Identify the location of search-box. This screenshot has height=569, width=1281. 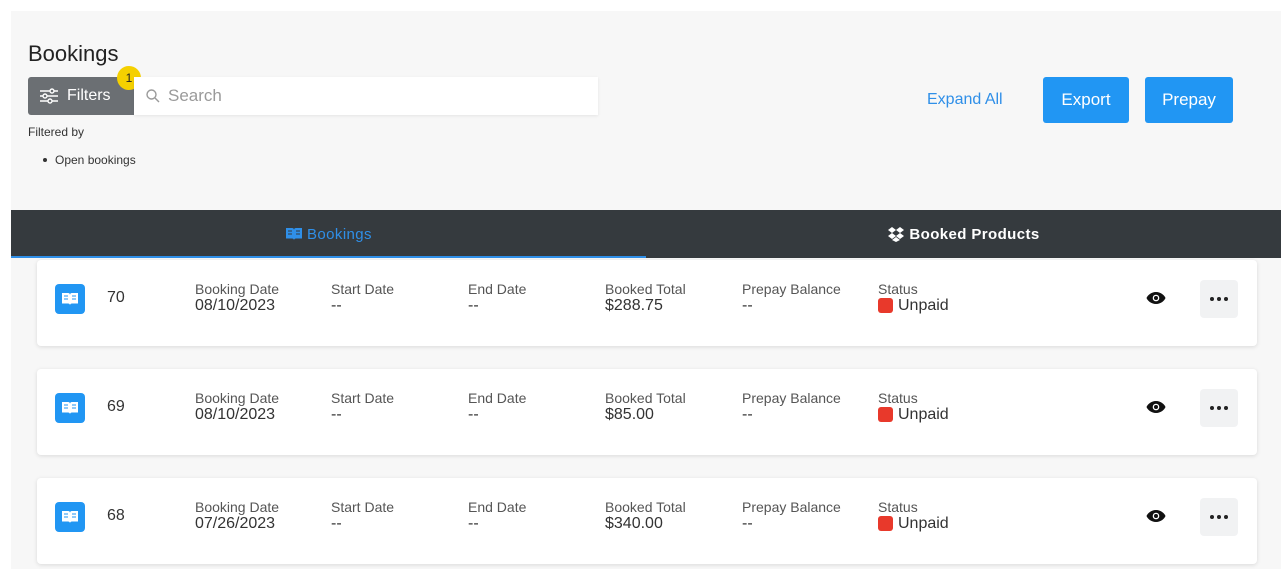
(366, 96).